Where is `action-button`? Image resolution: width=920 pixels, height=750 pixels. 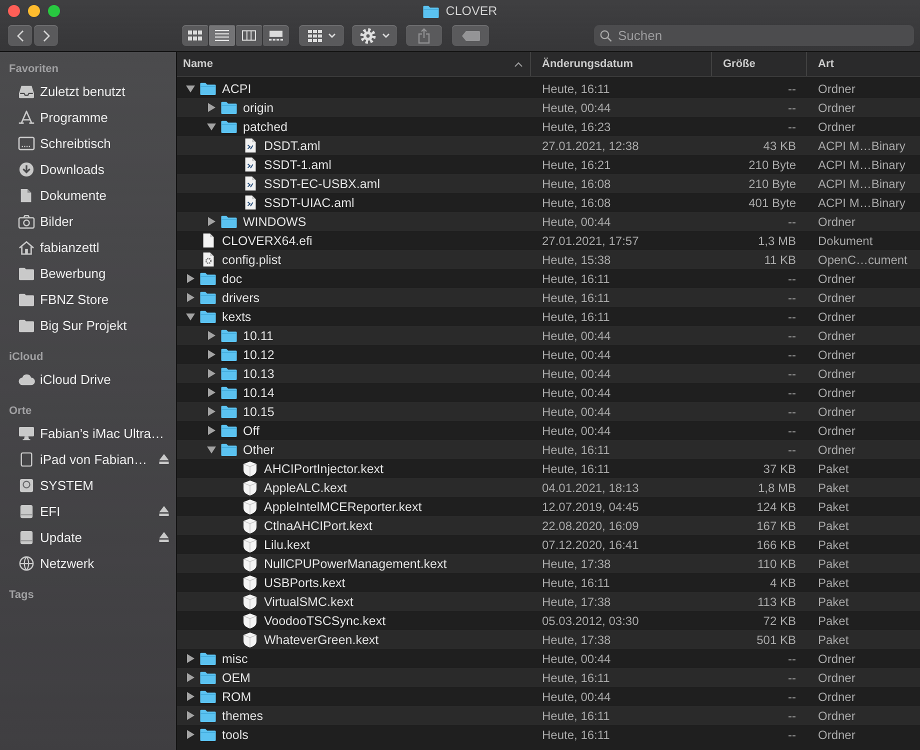
action-button is located at coordinates (374, 35).